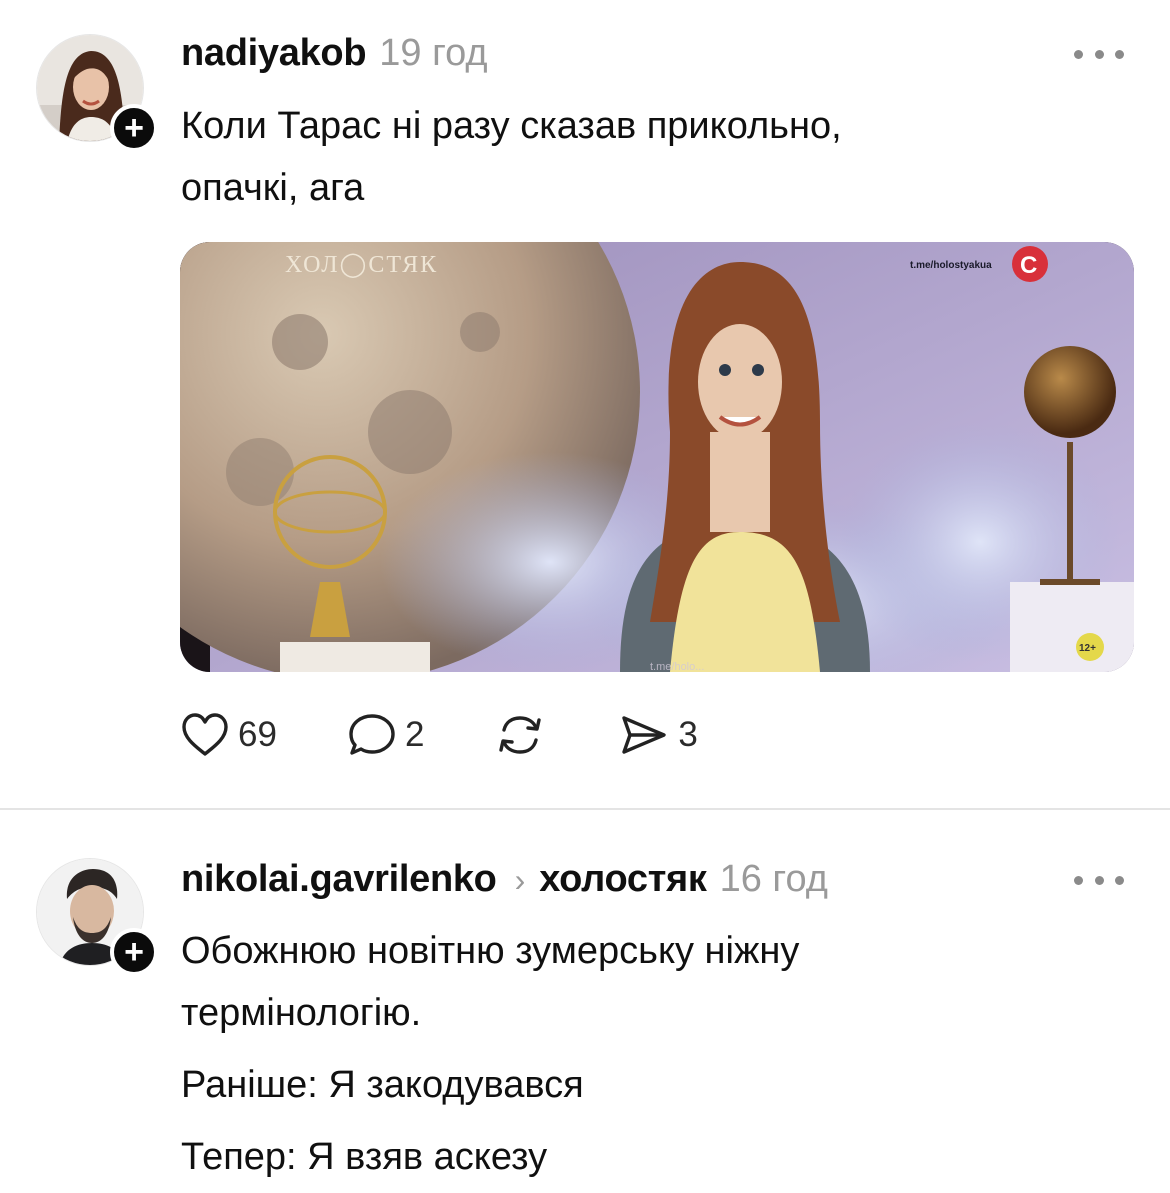 This screenshot has height=1193, width=1170. What do you see at coordinates (644, 735) in the screenshot?
I see `send-icon` at bounding box center [644, 735].